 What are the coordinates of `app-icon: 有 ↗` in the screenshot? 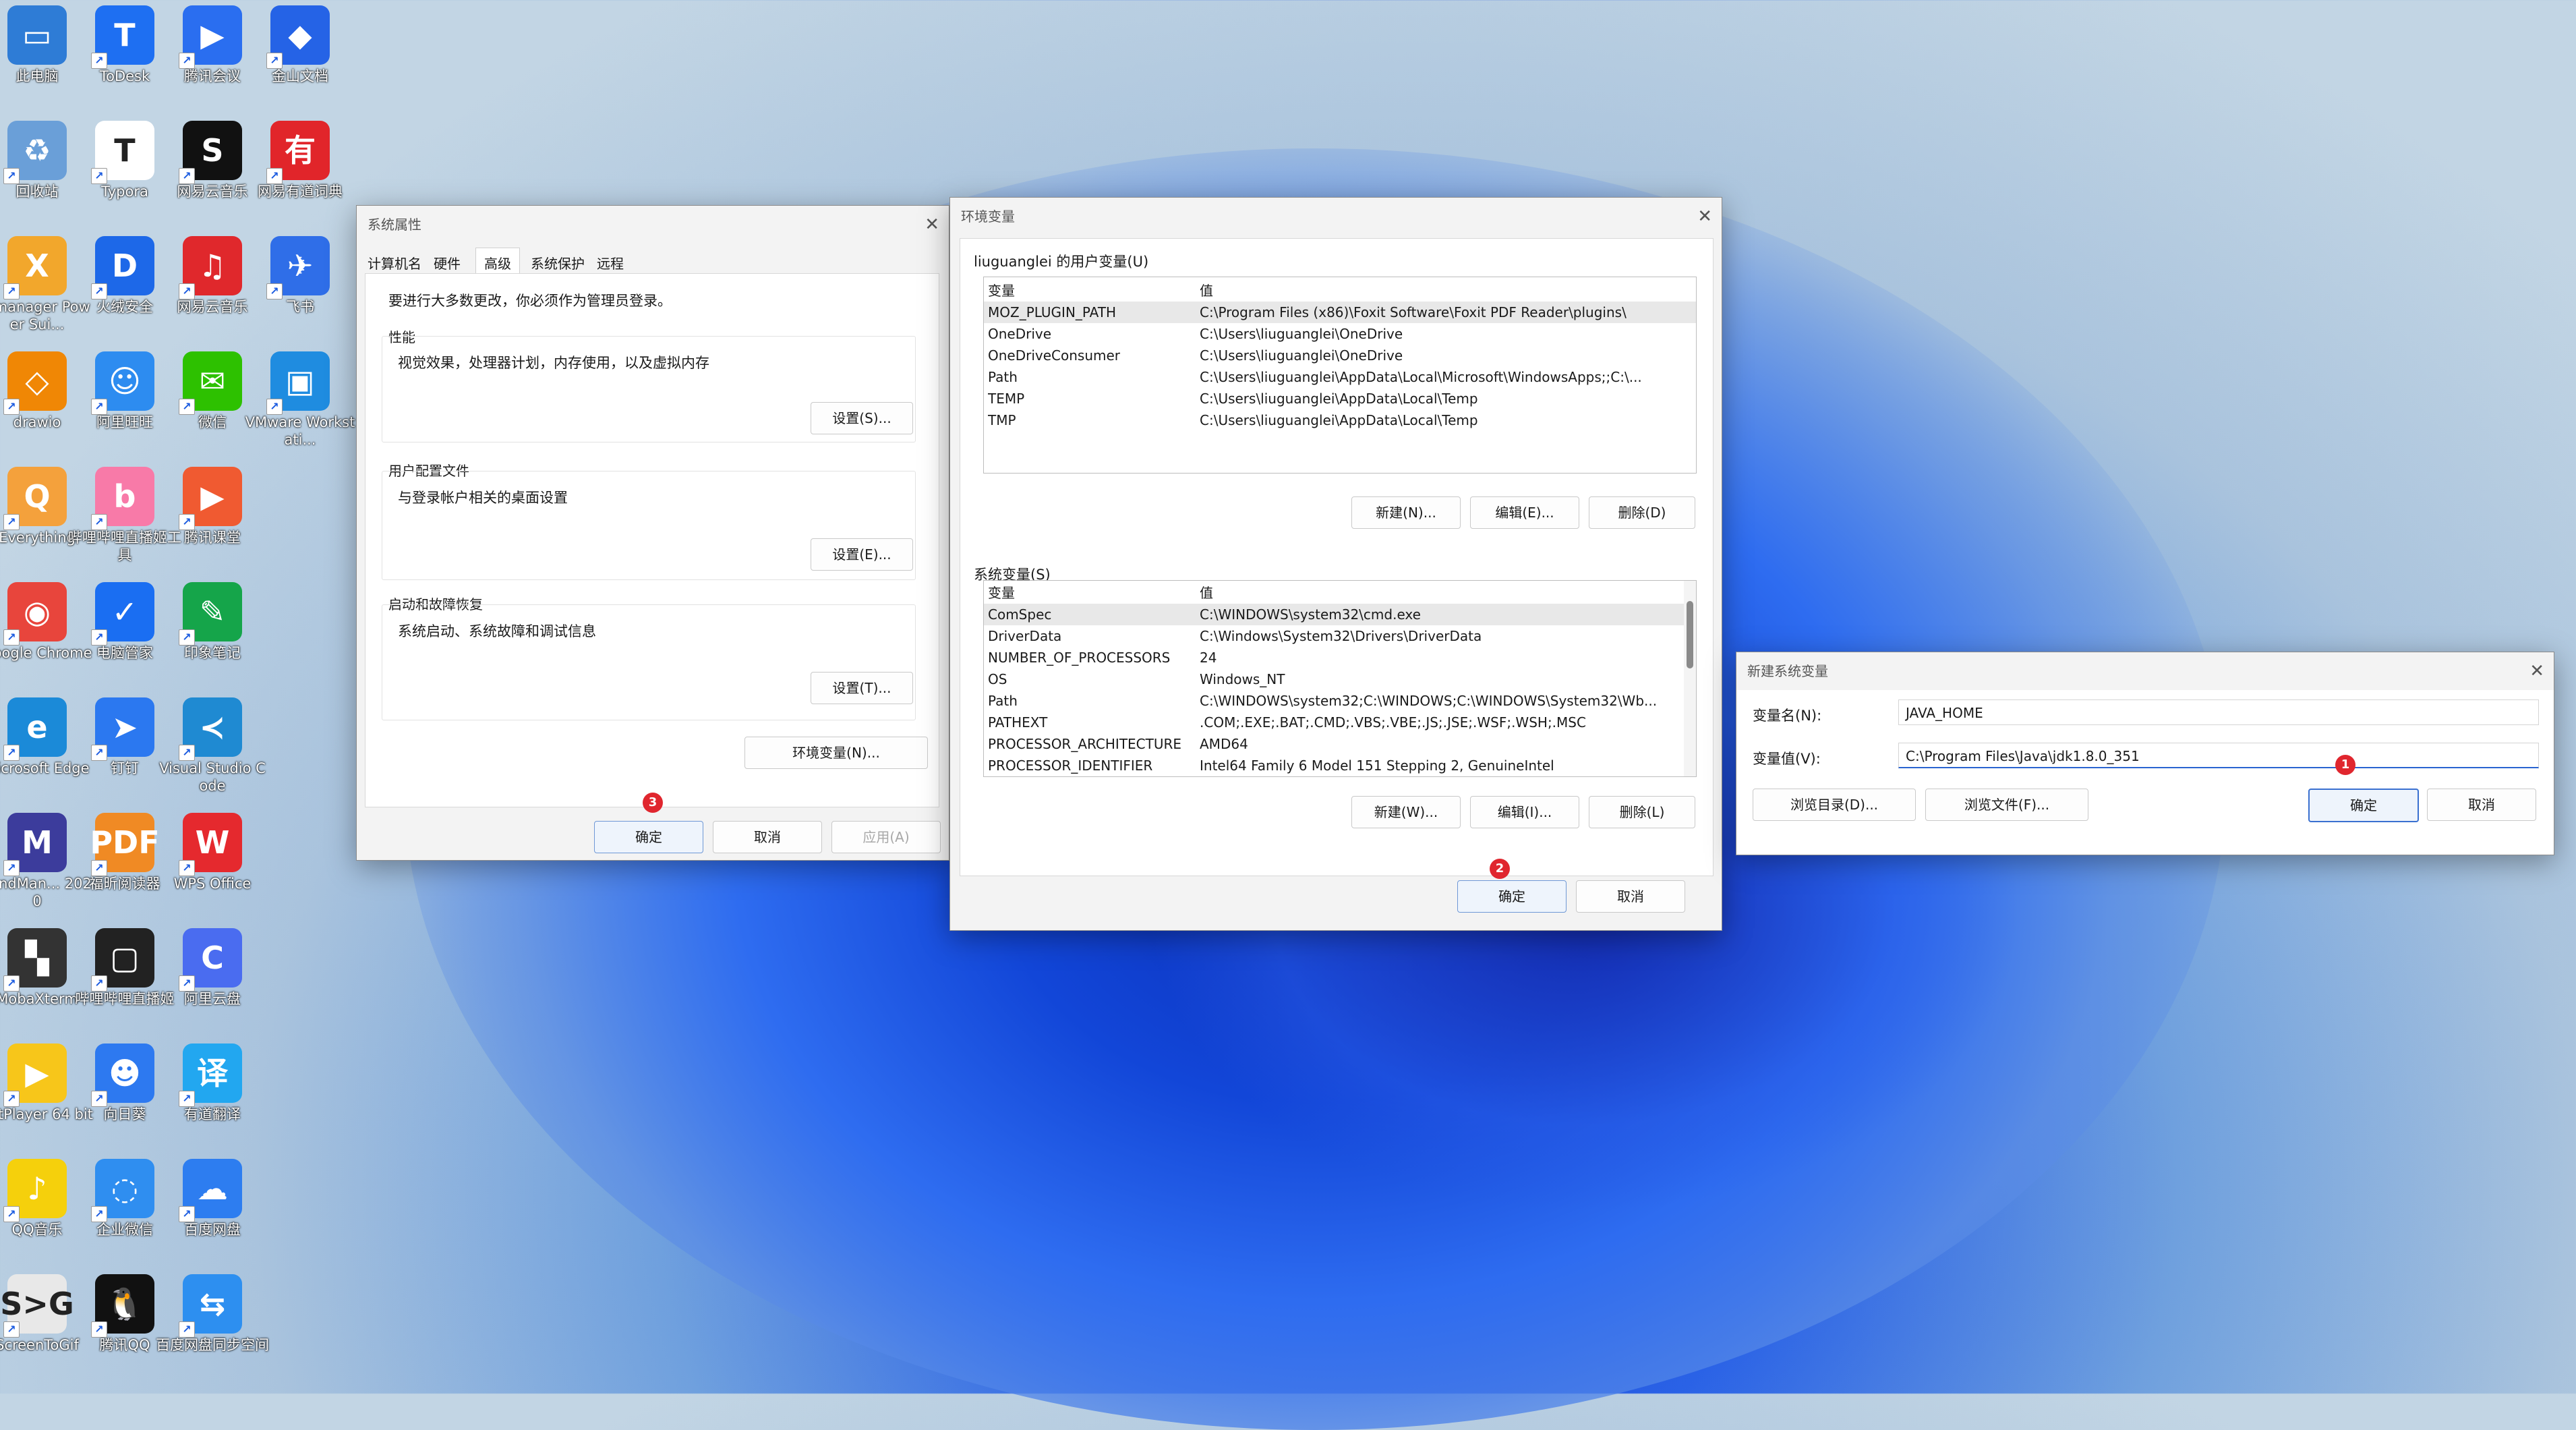 It's located at (298, 152).